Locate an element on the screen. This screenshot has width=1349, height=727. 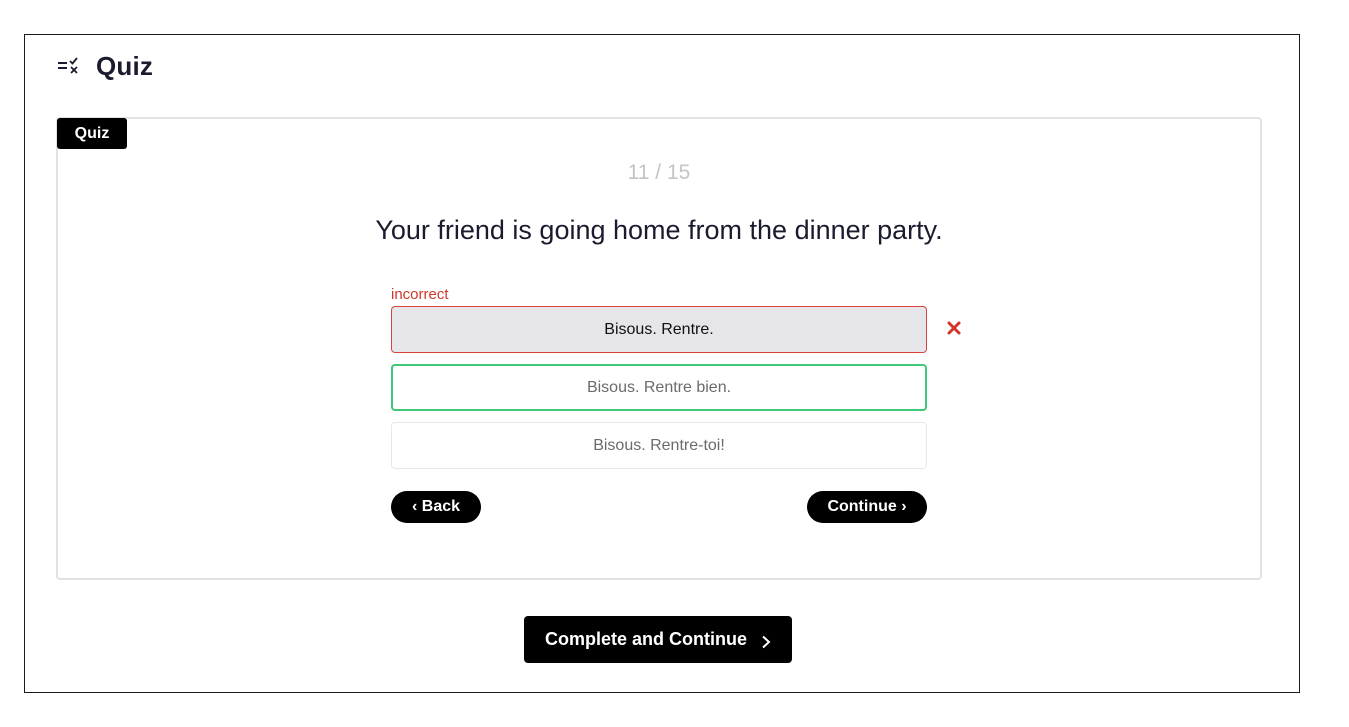
answer-option-3: Bisous. Rentre-toi! is located at coordinates (659, 445).